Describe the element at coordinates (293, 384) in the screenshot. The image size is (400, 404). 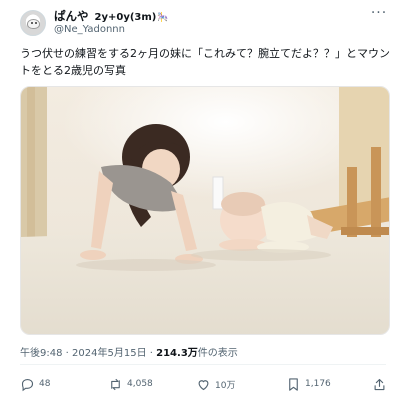
I see `bookmark-icon` at that location.